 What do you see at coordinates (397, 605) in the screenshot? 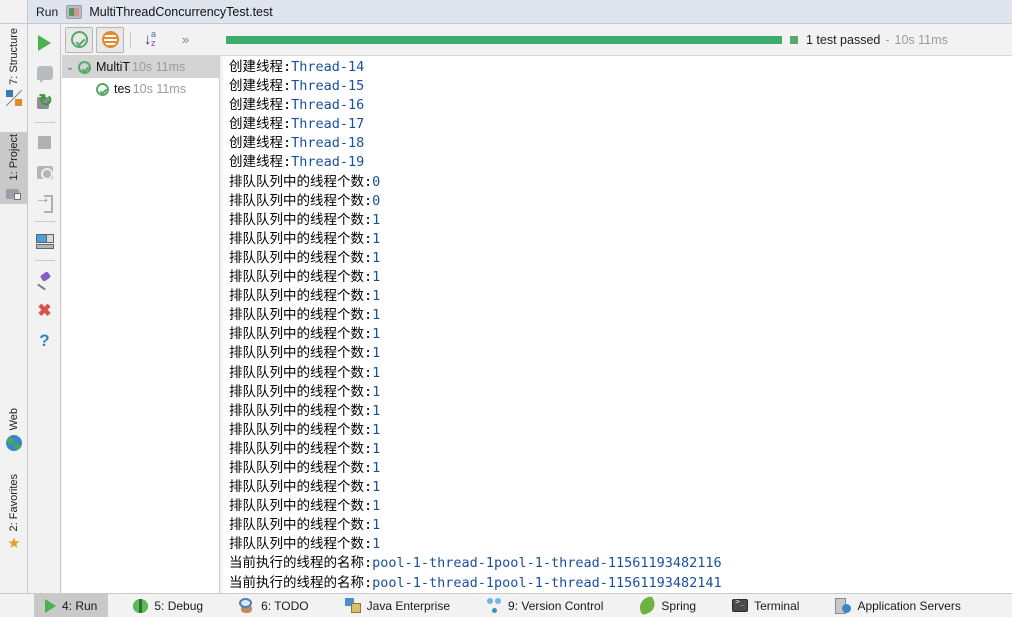
I see `status-item-java-enterprise: Java Enterprise` at bounding box center [397, 605].